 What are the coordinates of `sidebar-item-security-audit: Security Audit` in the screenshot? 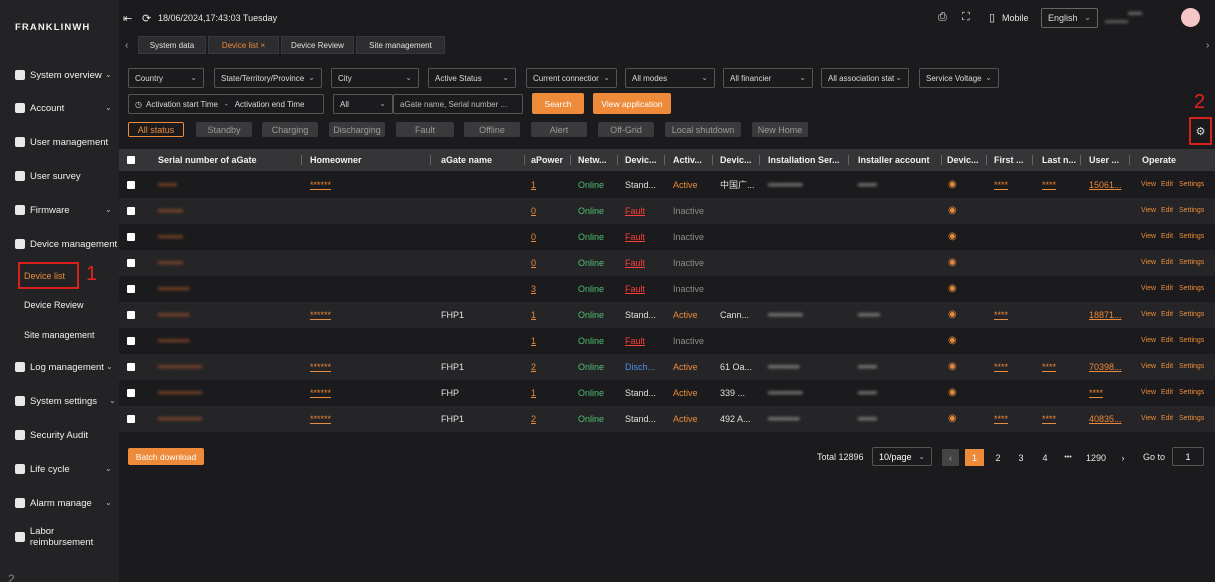 It's located at (51, 435).